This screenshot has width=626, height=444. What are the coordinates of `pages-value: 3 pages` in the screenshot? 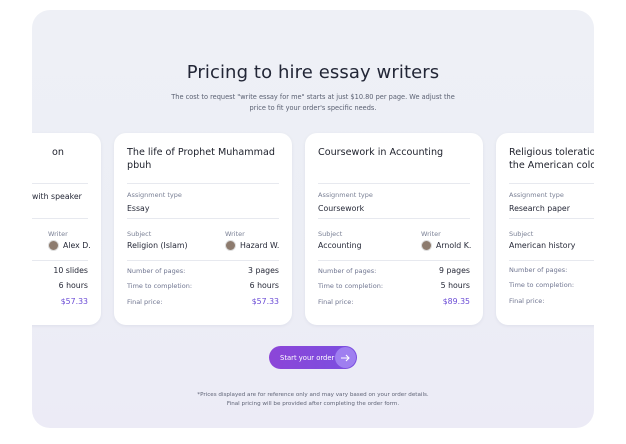 It's located at (263, 270).